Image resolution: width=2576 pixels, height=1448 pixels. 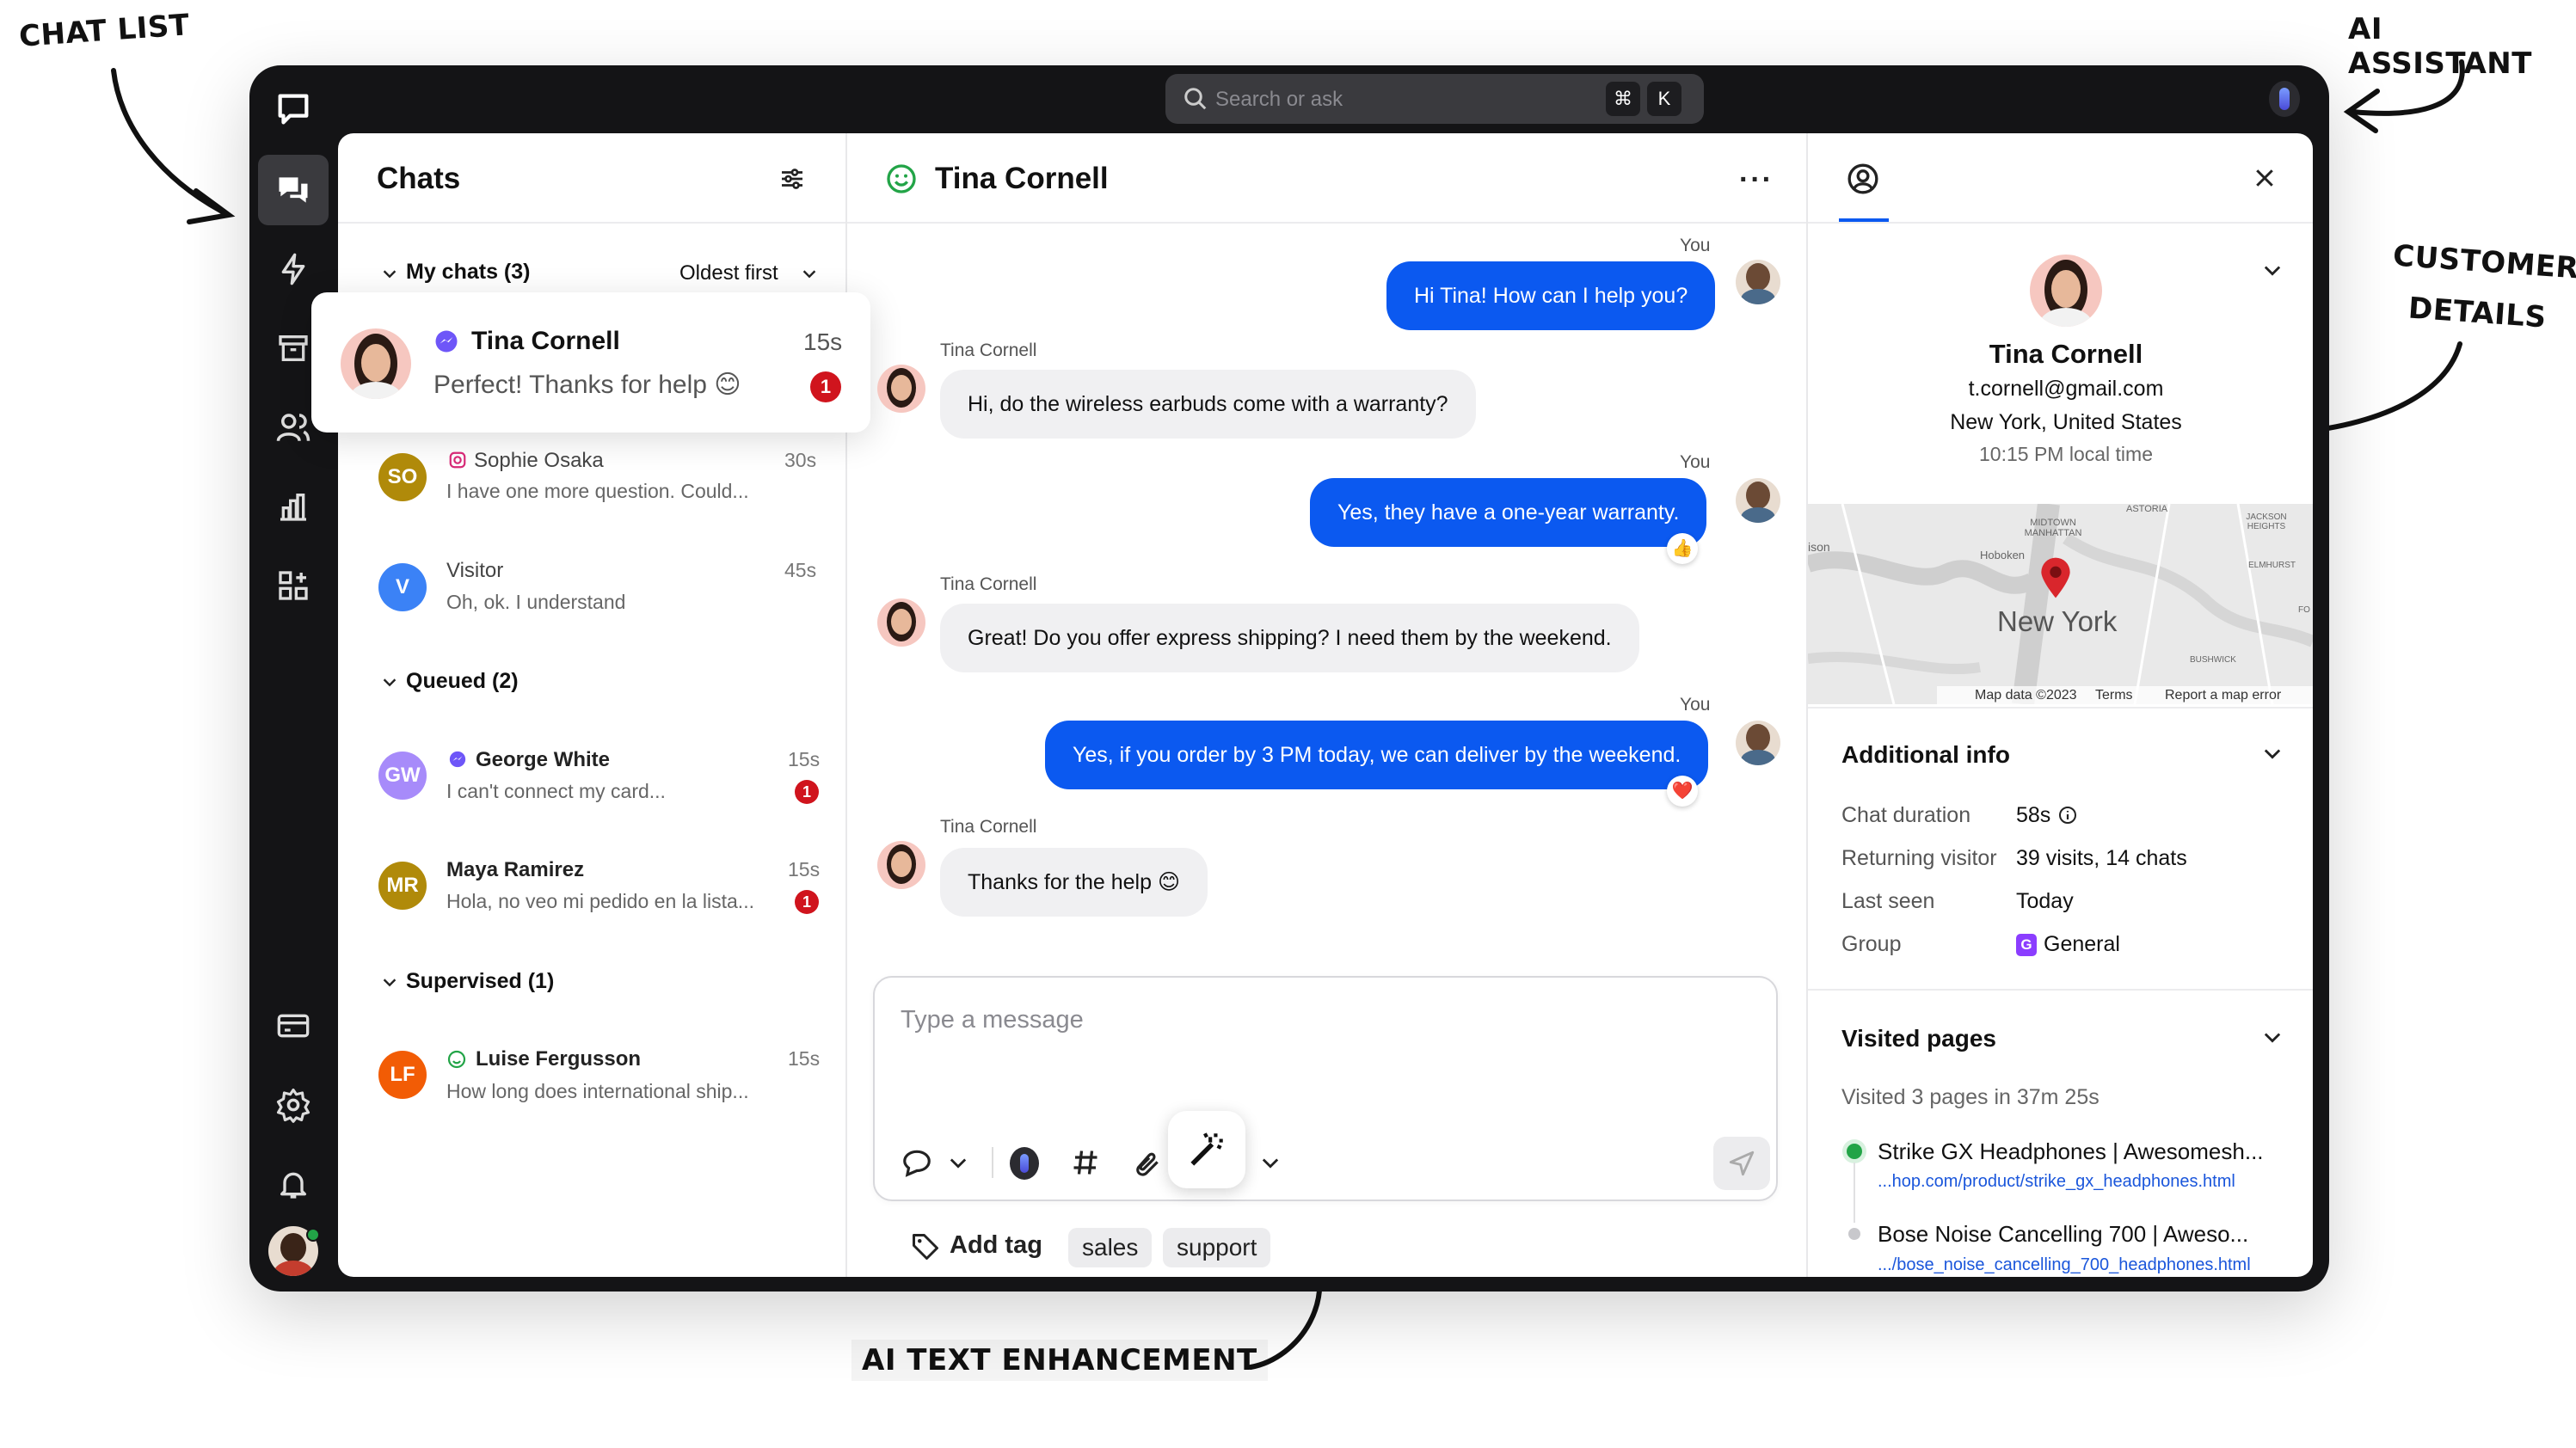 I want to click on rail-billing-icon, so click(x=293, y=1026).